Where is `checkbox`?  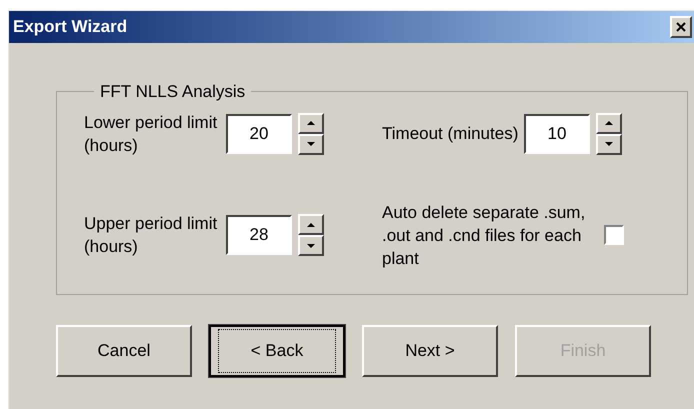 checkbox is located at coordinates (614, 235).